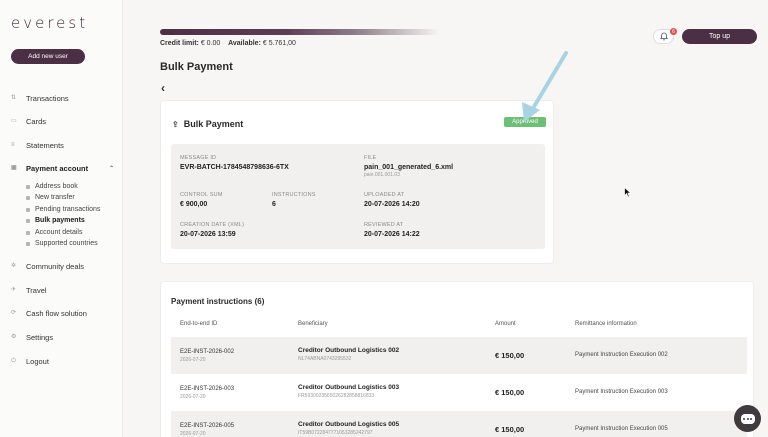 The width and height of the screenshot is (768, 437). What do you see at coordinates (234, 167) in the screenshot?
I see `field-value: EVR-BATCH-1784548798636-6TX` at bounding box center [234, 167].